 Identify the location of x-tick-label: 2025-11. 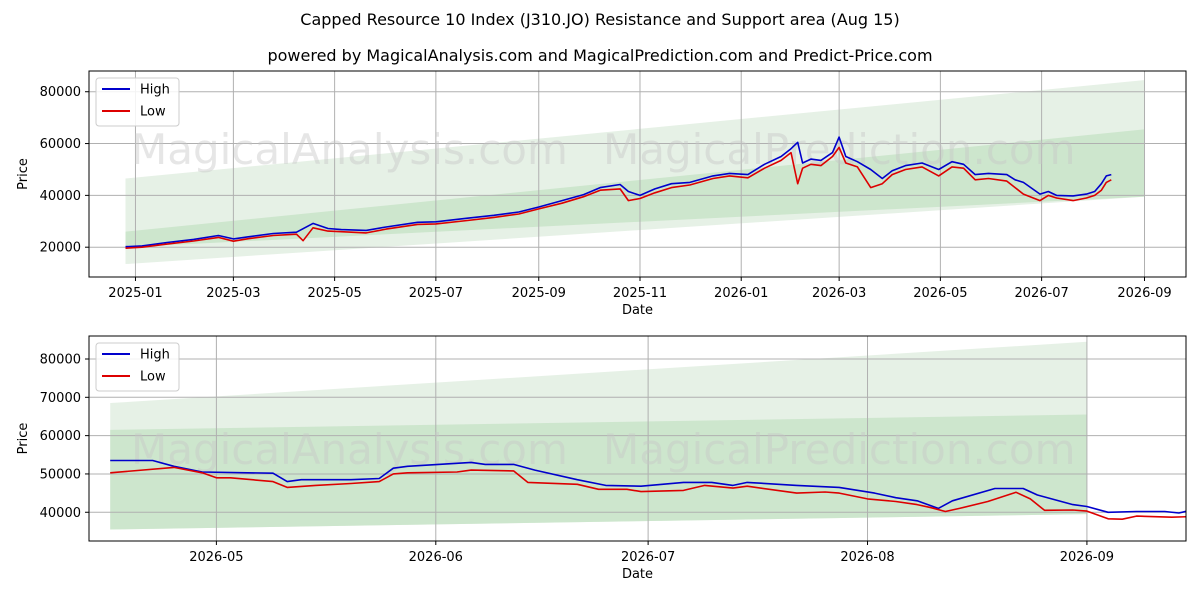
(640, 293).